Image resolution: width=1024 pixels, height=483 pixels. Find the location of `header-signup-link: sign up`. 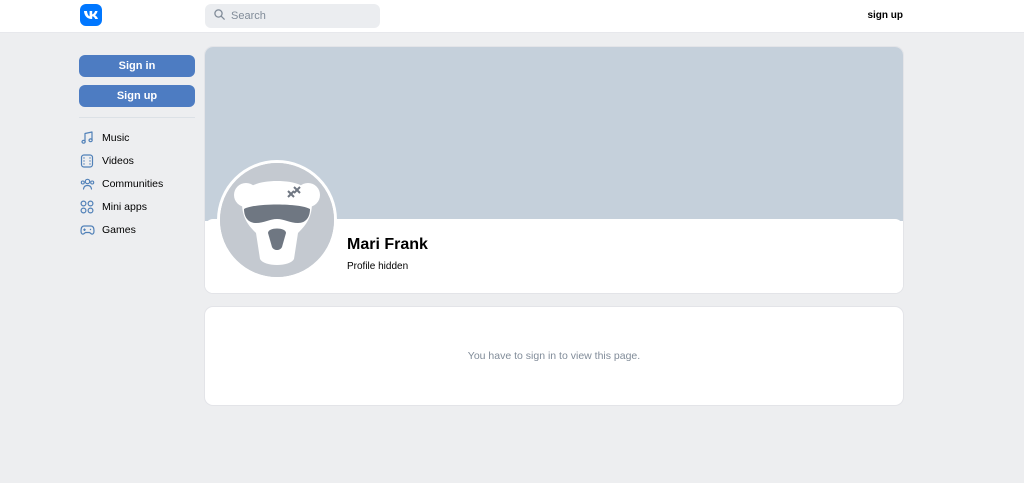

header-signup-link: sign up is located at coordinates (885, 15).